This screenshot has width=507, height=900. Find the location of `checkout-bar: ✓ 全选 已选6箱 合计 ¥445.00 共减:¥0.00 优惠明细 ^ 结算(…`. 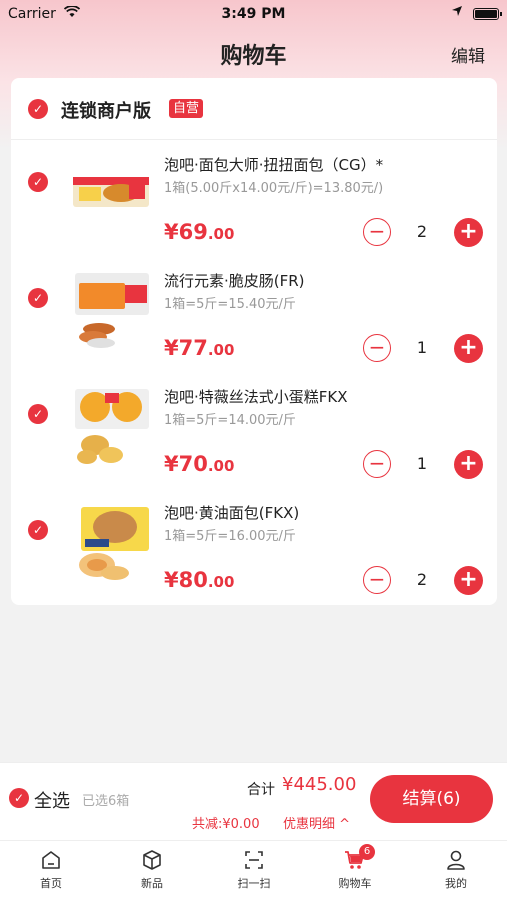

checkout-bar: ✓ 全选 已选6箱 合计 ¥445.00 共减:¥0.00 优惠明细 ^ 结算(… is located at coordinates (253, 801).